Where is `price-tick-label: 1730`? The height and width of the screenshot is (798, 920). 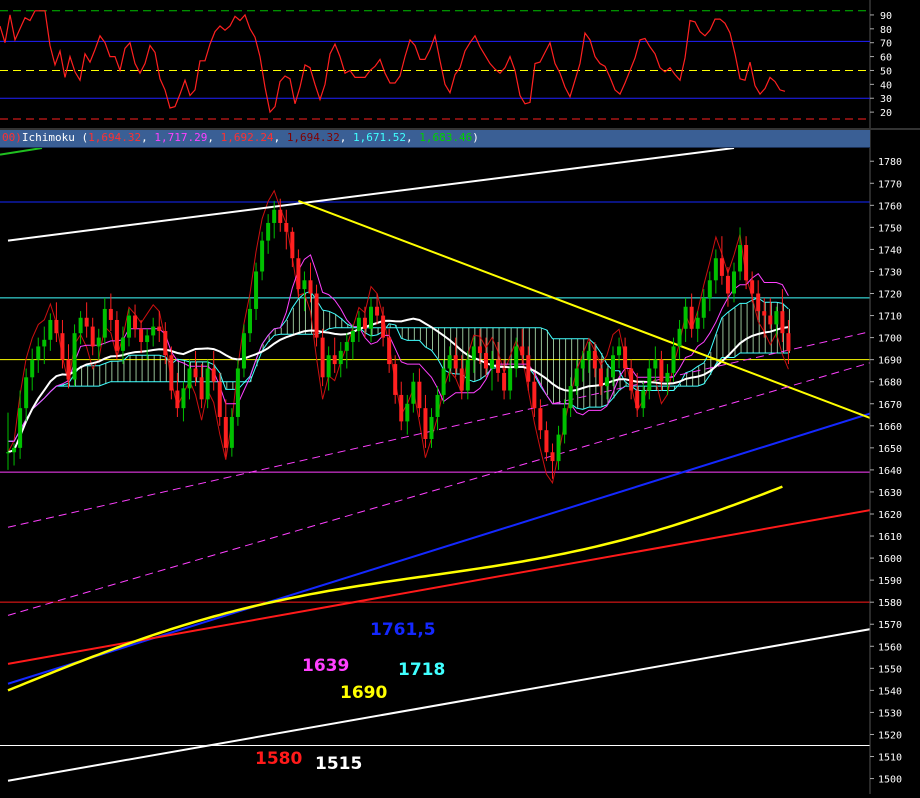 price-tick-label: 1730 is located at coordinates (890, 272).